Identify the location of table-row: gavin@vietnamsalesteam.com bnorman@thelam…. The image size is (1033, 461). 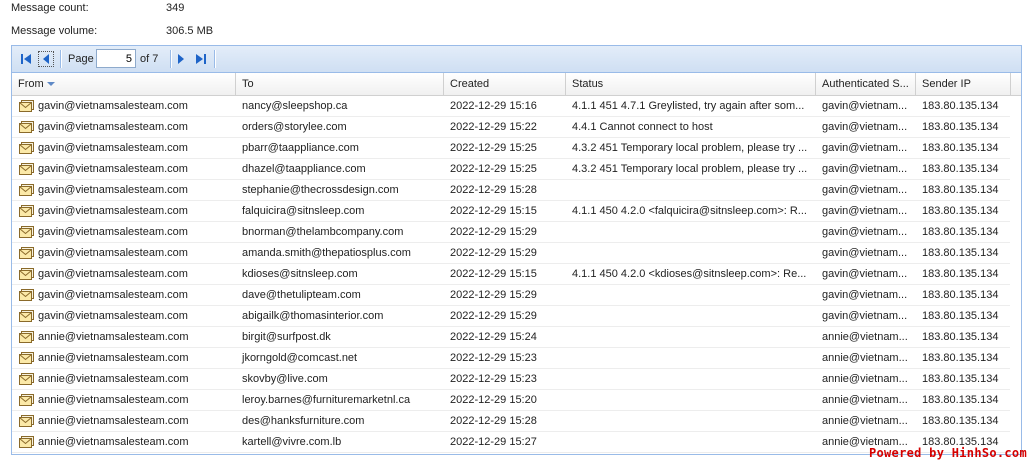
(511, 232).